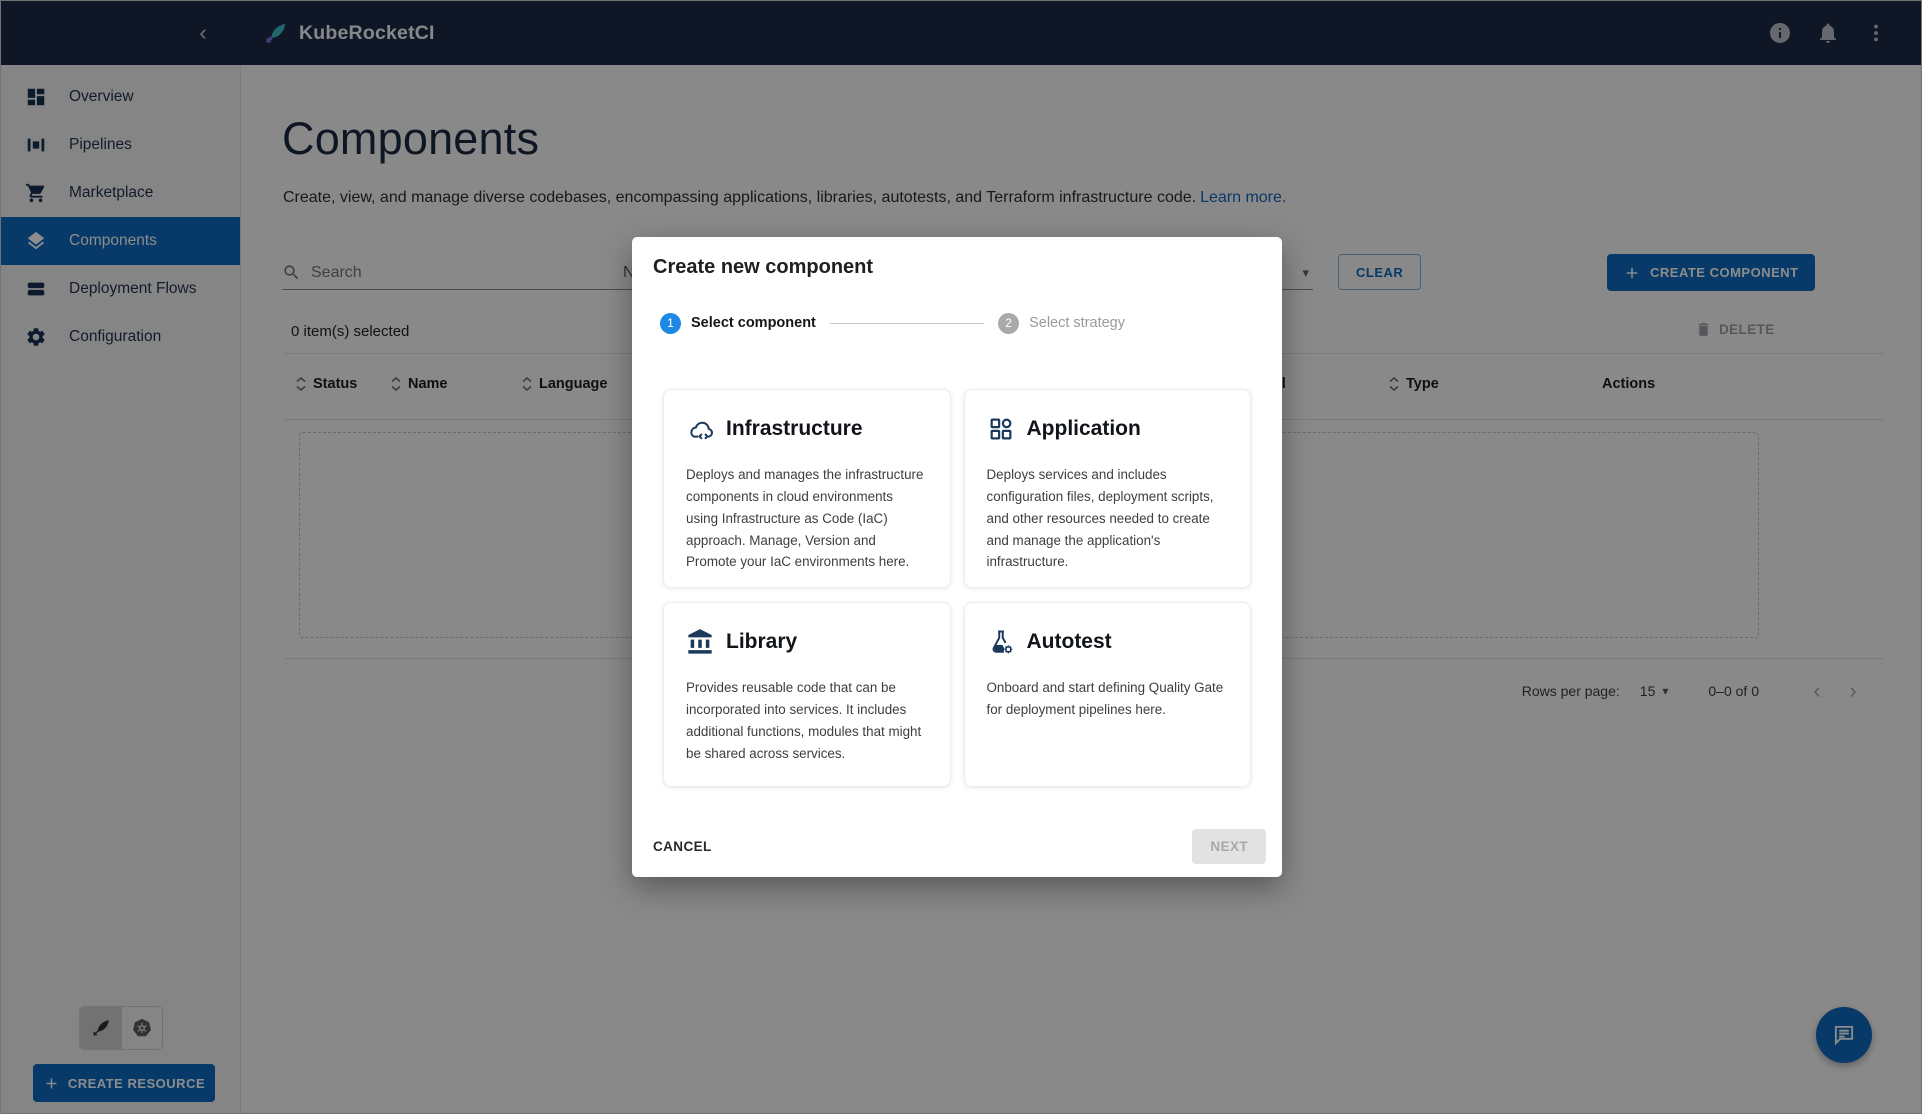 Image resolution: width=1922 pixels, height=1114 pixels. What do you see at coordinates (700, 642) in the screenshot?
I see `bank-icon` at bounding box center [700, 642].